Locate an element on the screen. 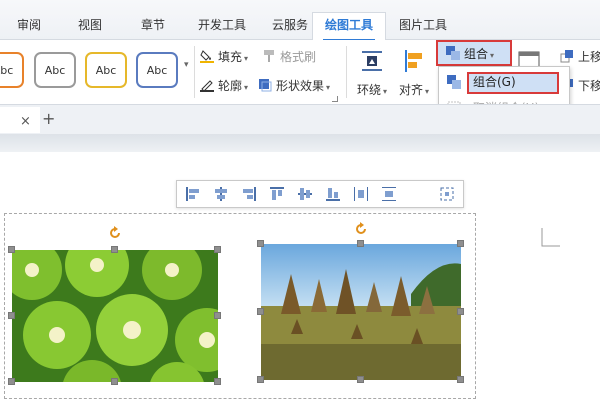  more-options-icon is located at coordinates (447, 194).